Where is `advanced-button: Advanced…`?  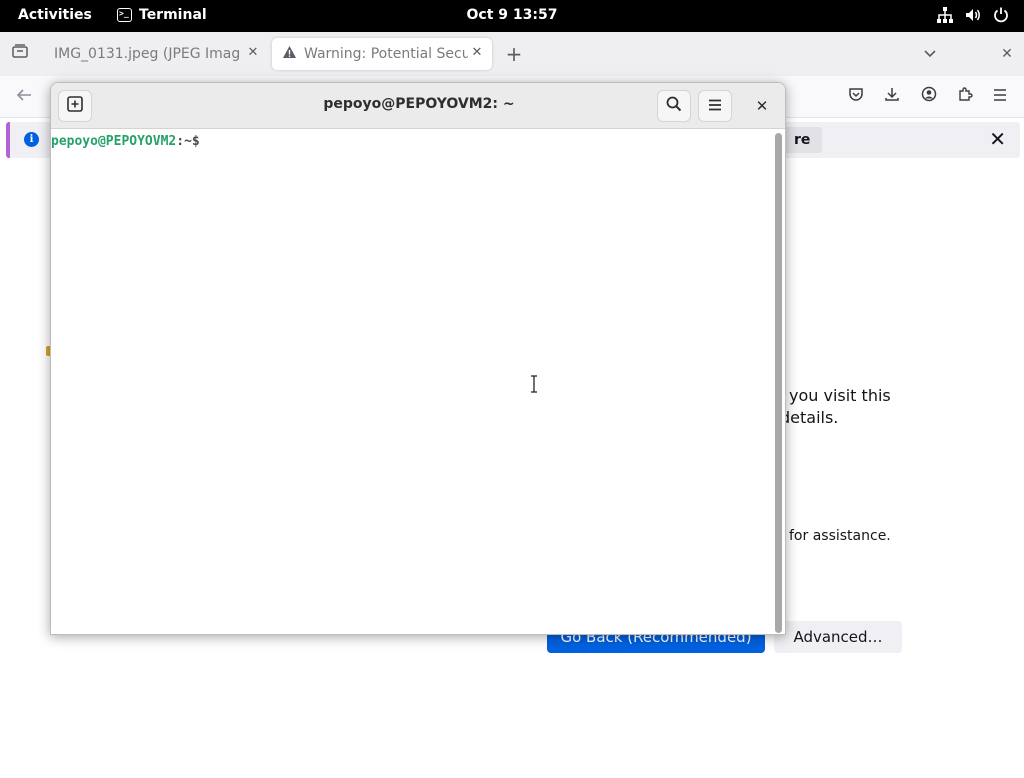 advanced-button: Advanced… is located at coordinates (838, 637).